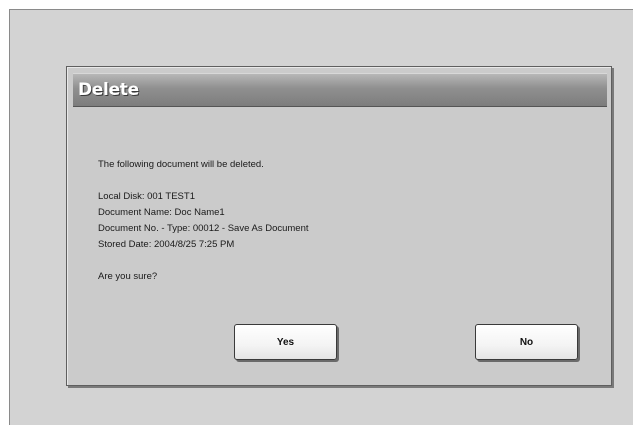 The image size is (634, 425). What do you see at coordinates (340, 90) in the screenshot?
I see `dialog-title-bar: Delete` at bounding box center [340, 90].